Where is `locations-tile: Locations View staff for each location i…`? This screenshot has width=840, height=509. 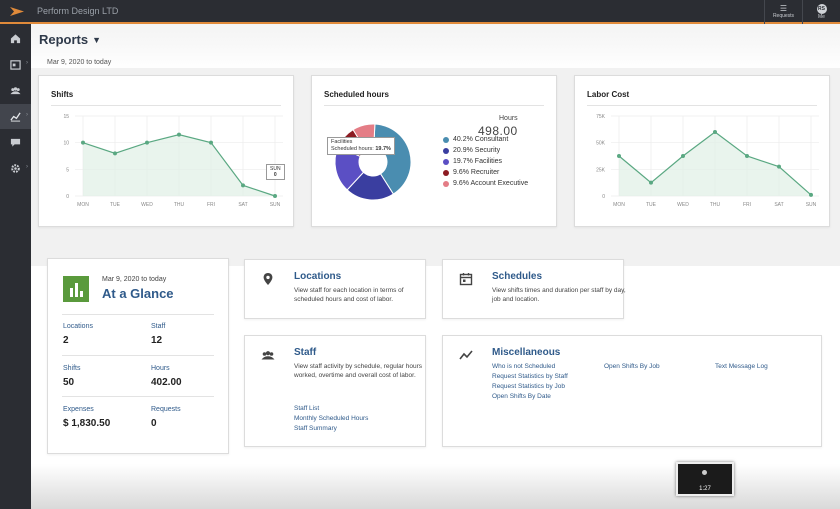 locations-tile: Locations View staff for each location i… is located at coordinates (335, 289).